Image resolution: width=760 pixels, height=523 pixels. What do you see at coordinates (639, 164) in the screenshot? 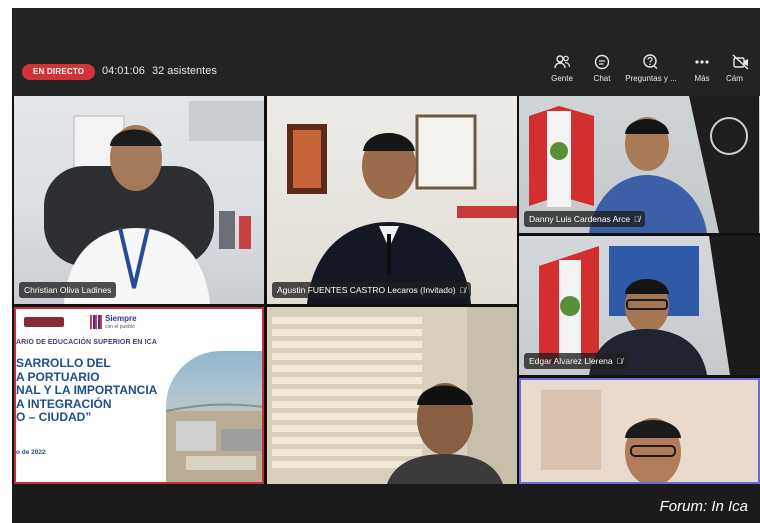
I see `participant-tile: Danny Luis Cardenas Arce 🎙̸` at bounding box center [639, 164].